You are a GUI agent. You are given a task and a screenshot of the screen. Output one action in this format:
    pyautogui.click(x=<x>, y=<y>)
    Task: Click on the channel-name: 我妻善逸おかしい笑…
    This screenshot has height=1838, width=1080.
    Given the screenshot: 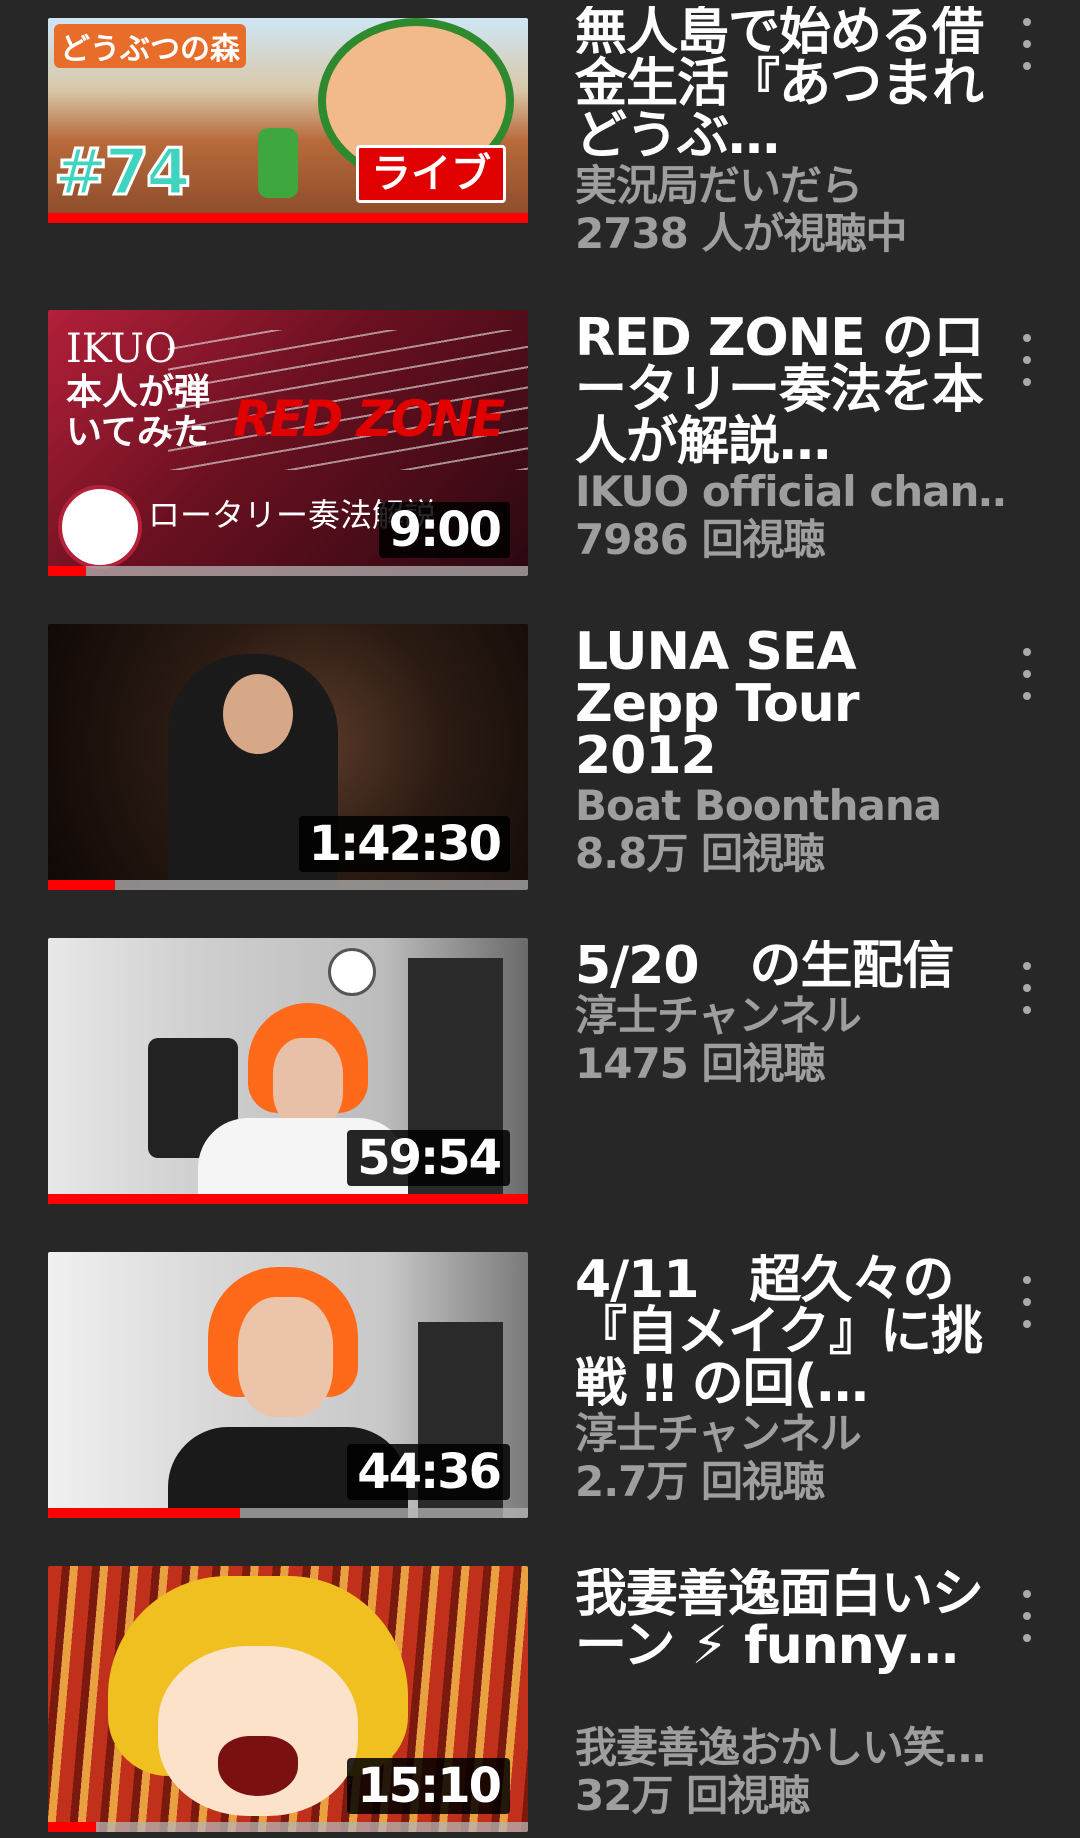 What is the action you would take?
    pyautogui.click(x=790, y=1748)
    